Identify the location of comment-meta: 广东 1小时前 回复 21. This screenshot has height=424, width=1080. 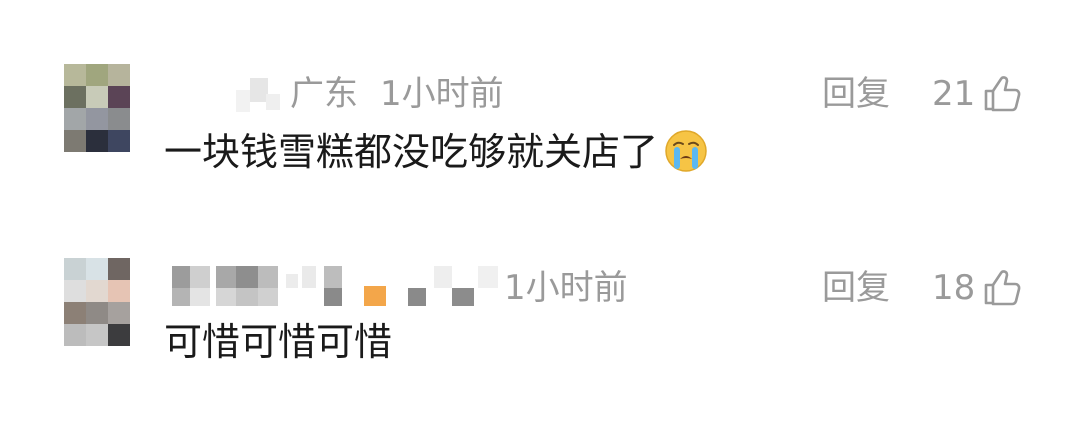
(540, 98).